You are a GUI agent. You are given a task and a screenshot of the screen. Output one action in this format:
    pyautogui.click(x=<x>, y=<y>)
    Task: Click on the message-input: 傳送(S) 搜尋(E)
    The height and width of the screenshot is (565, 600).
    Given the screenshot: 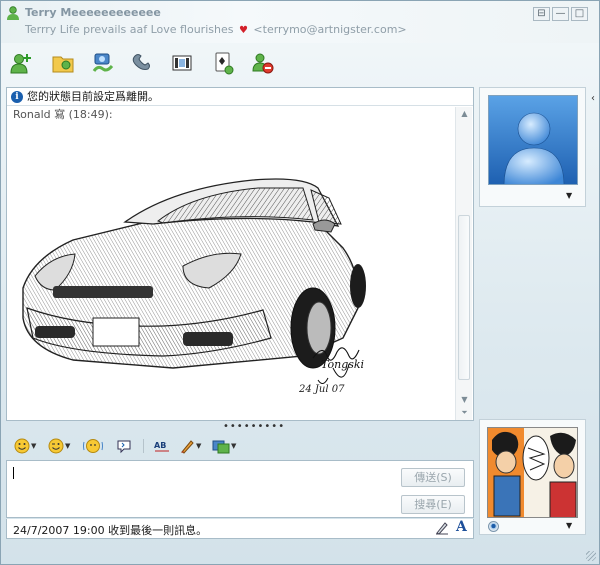 What is the action you would take?
    pyautogui.click(x=240, y=489)
    